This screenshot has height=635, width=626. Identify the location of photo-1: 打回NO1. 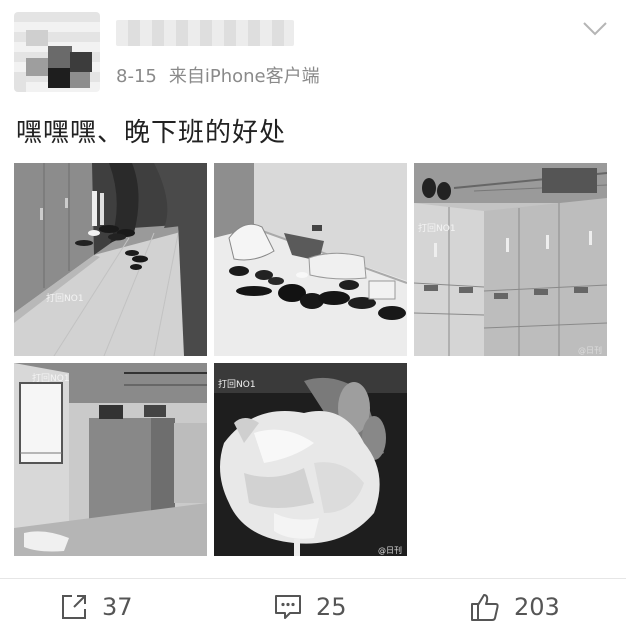
(110, 259).